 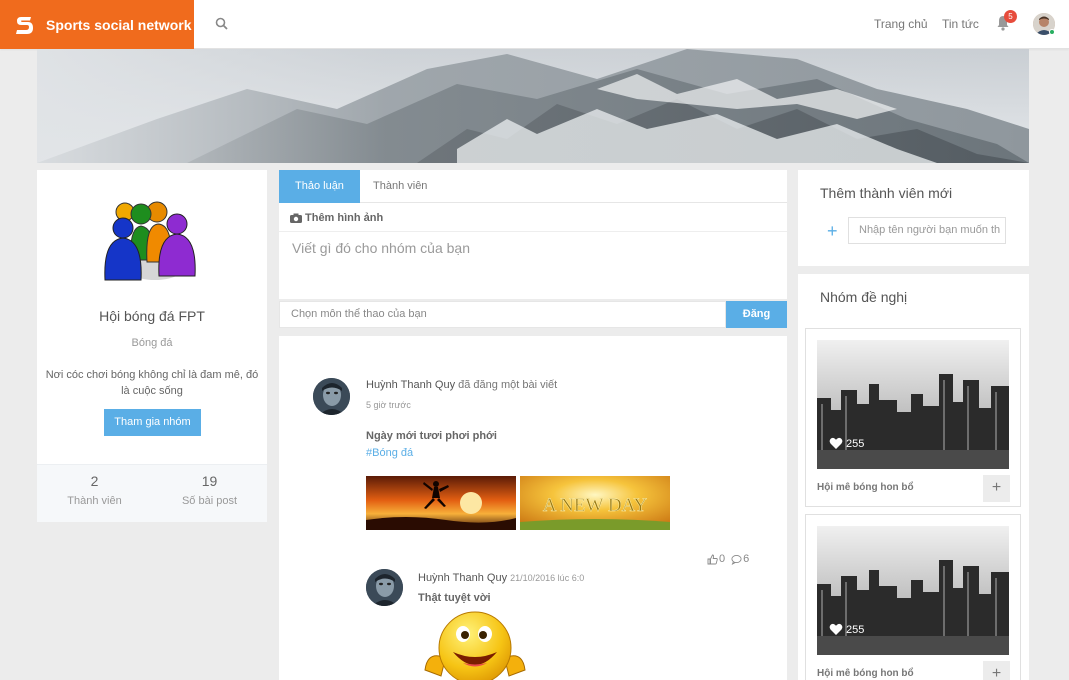 I want to click on post-reactions: 0 6, so click(x=731, y=559).